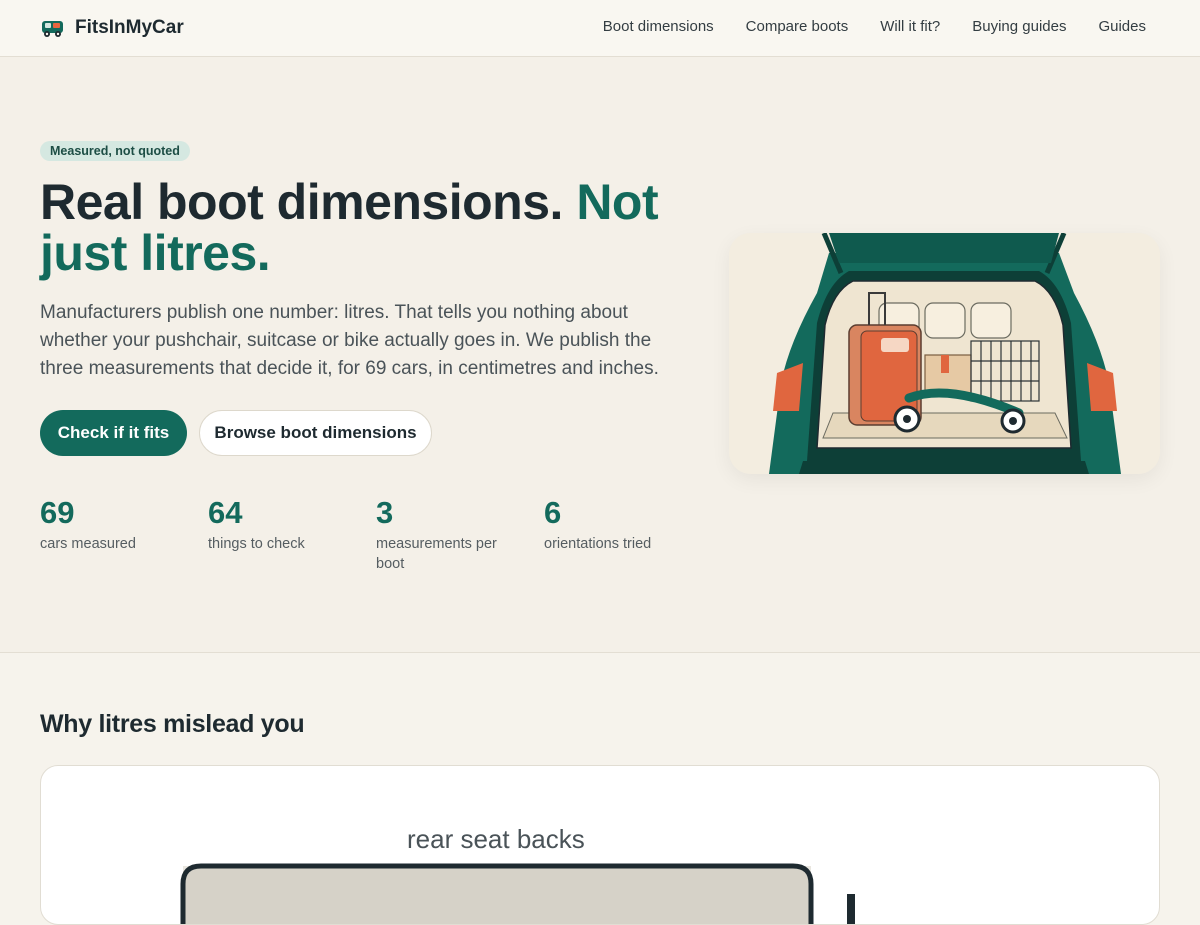 The height and width of the screenshot is (925, 1200). I want to click on nav-buying-guides: Buying guides, so click(1019, 26).